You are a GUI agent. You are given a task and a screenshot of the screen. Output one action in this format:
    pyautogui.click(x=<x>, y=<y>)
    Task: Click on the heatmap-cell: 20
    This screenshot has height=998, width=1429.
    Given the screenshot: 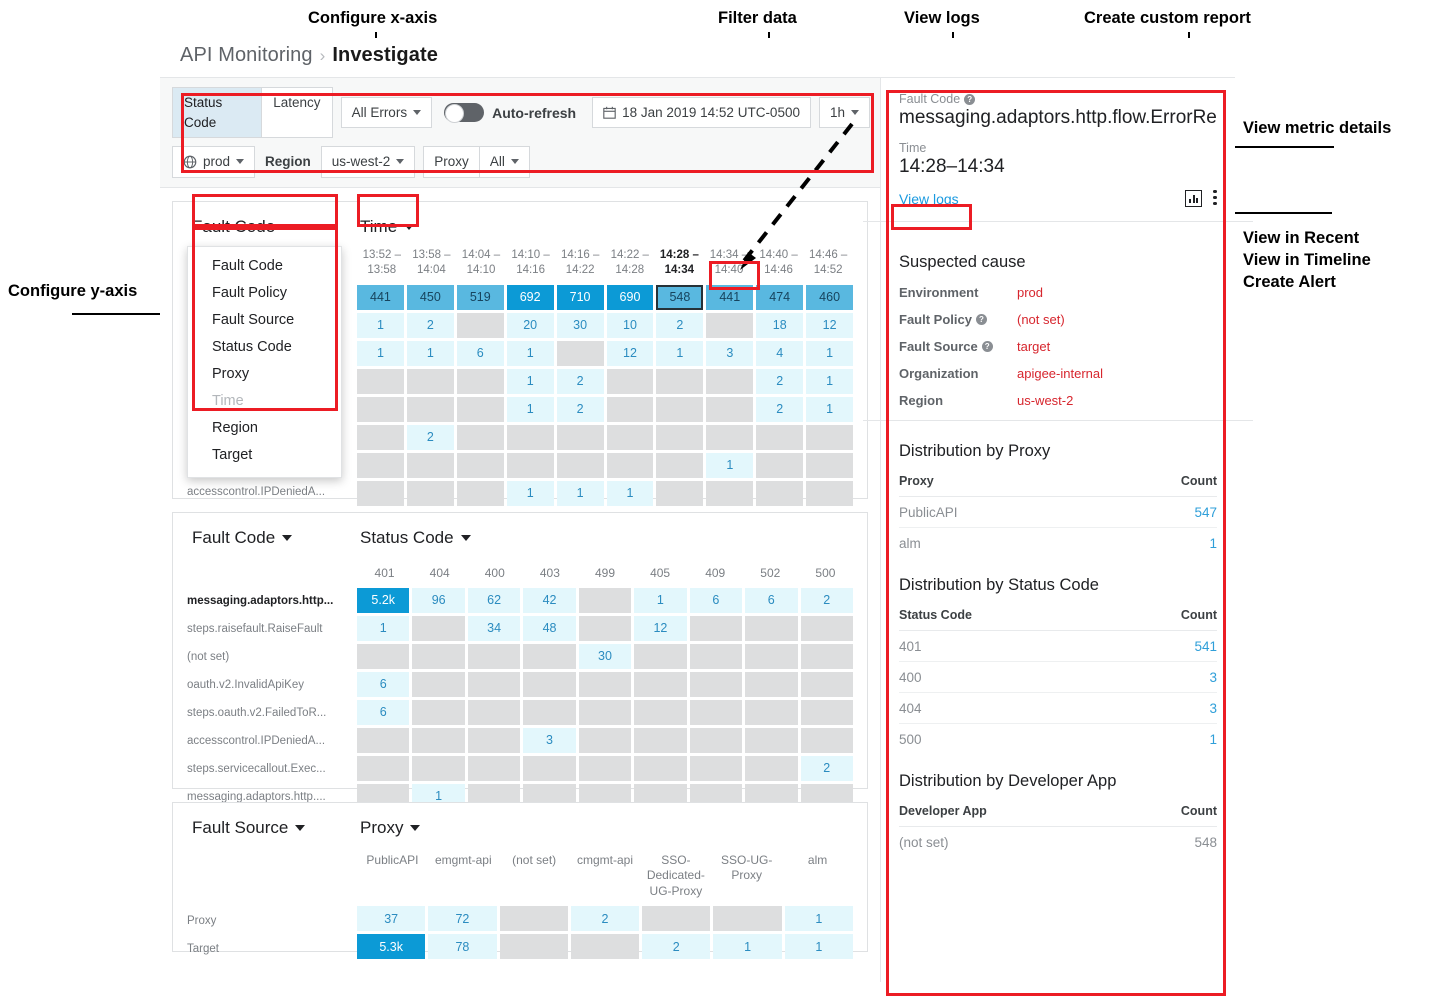 What is the action you would take?
    pyautogui.click(x=530, y=325)
    